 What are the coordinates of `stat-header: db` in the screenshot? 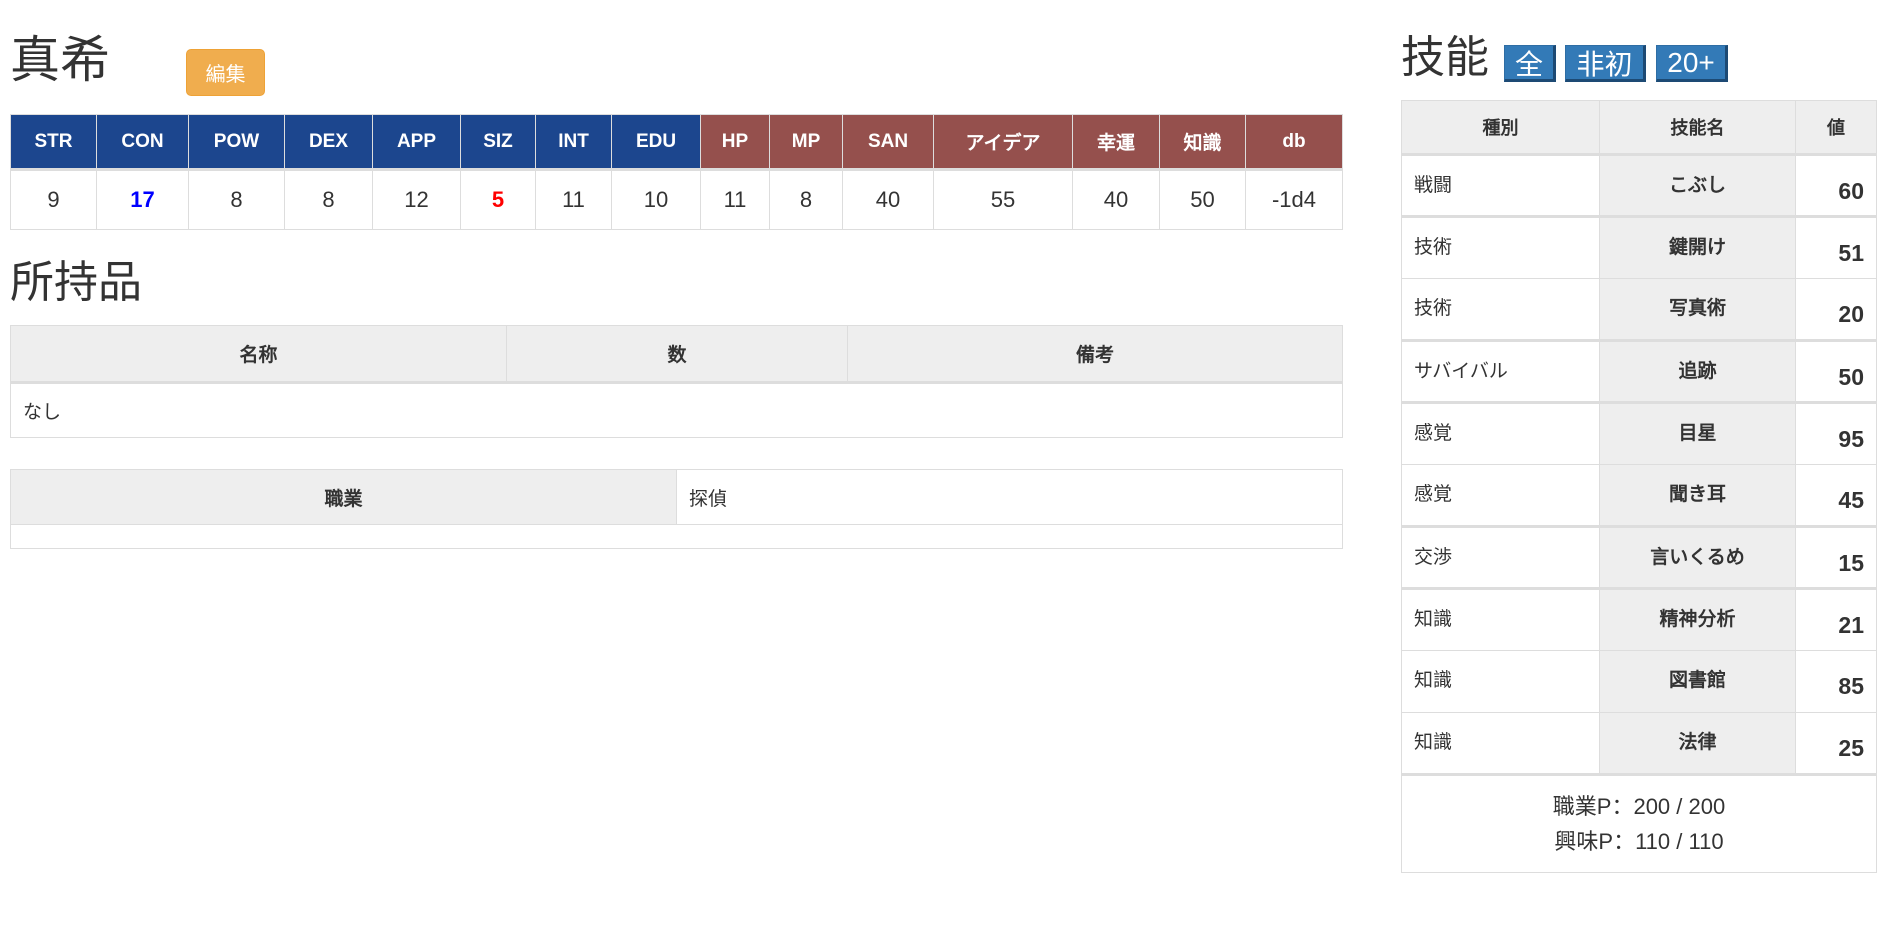 It's located at (1294, 142).